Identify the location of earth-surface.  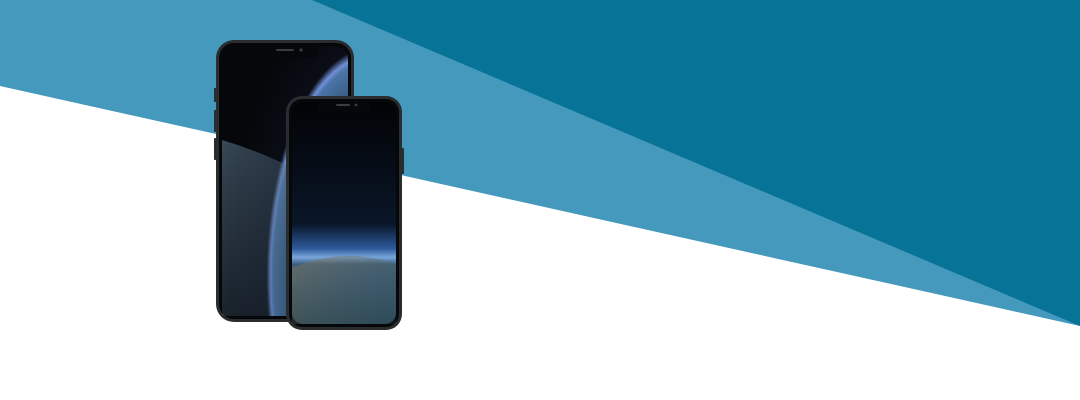
(344, 289).